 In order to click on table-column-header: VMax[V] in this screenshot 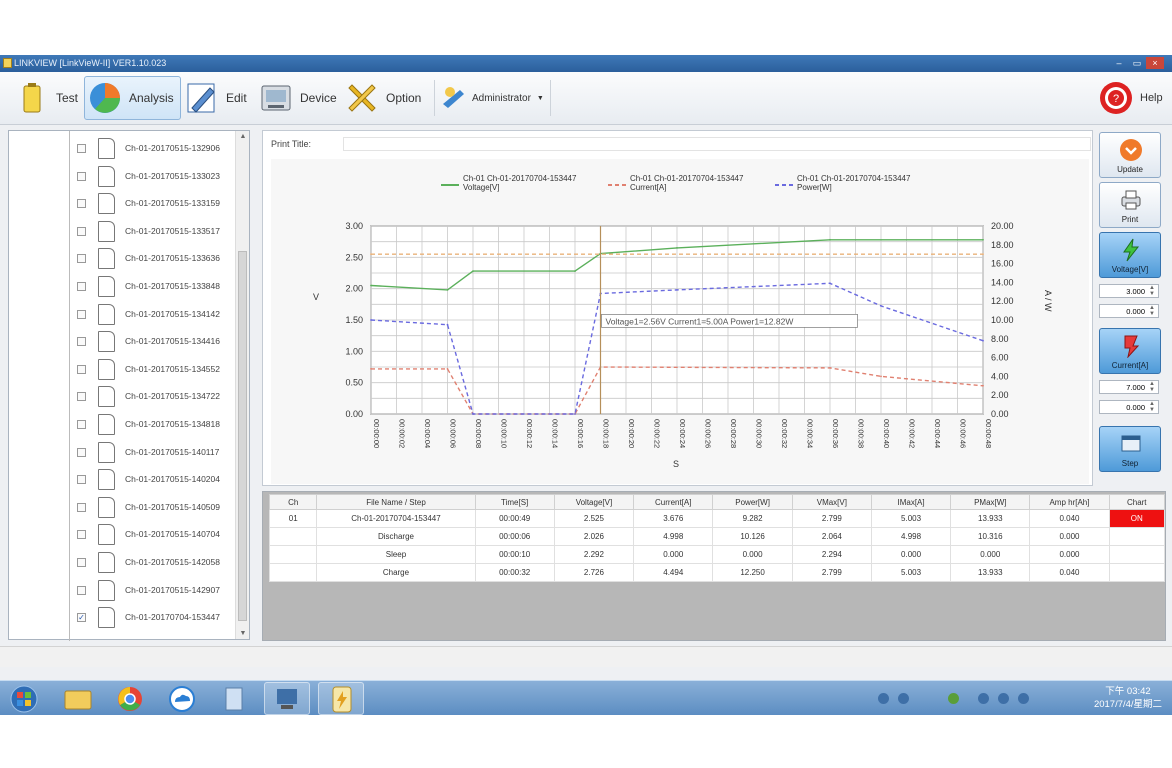, I will do `click(831, 502)`.